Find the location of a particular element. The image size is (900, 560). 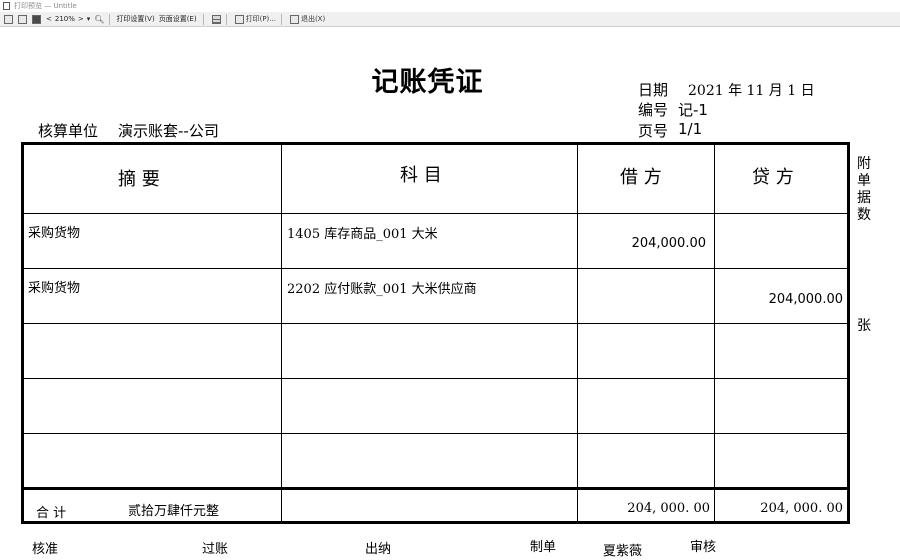

header-debit: 借 方 is located at coordinates (641, 177).